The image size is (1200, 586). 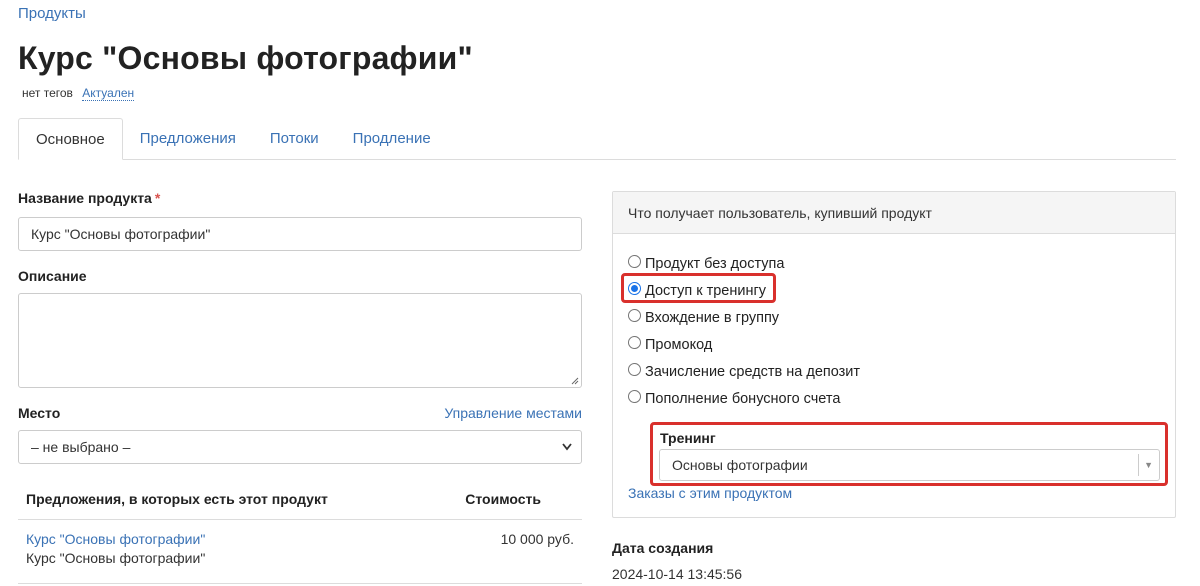 I want to click on offer-price: 10 000 руб., so click(x=537, y=539).